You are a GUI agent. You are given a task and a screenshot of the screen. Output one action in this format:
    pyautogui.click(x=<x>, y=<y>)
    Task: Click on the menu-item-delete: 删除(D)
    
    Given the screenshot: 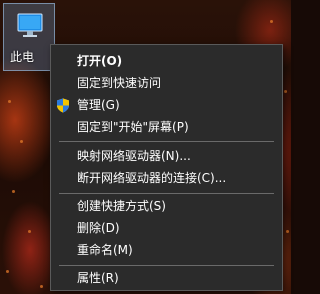 What is the action you would take?
    pyautogui.click(x=166, y=228)
    